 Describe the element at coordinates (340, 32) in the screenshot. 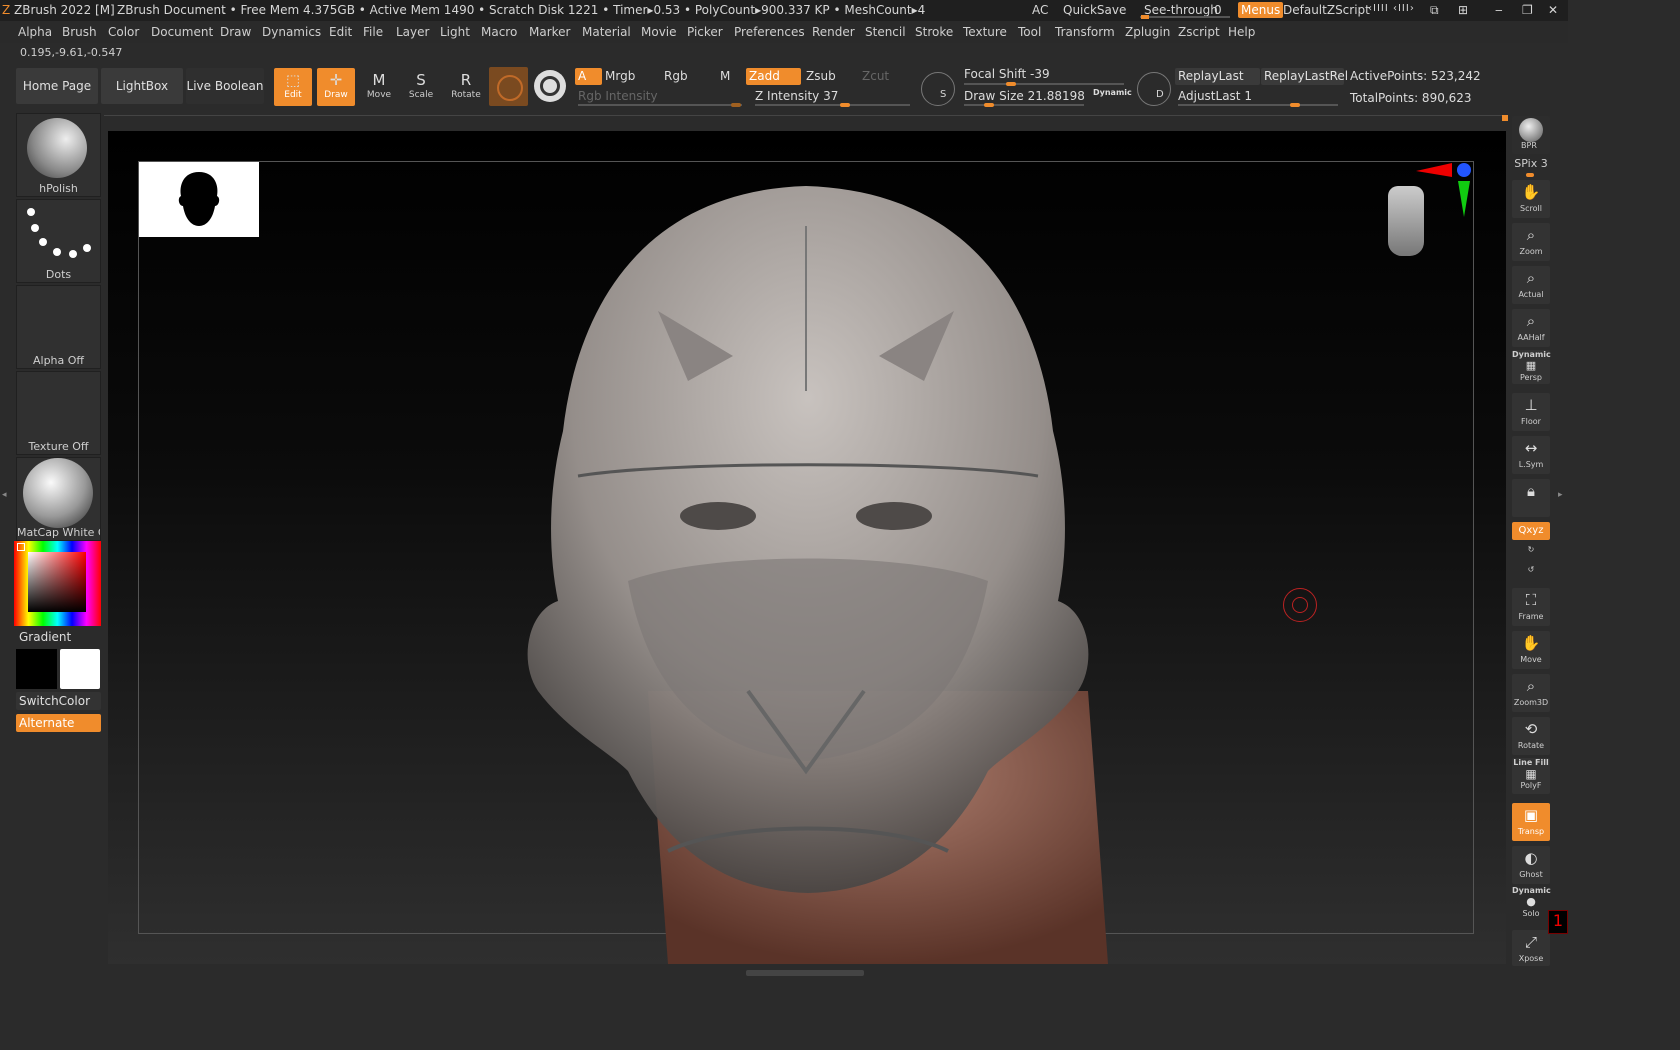

I see `menu-edit: Edit` at that location.